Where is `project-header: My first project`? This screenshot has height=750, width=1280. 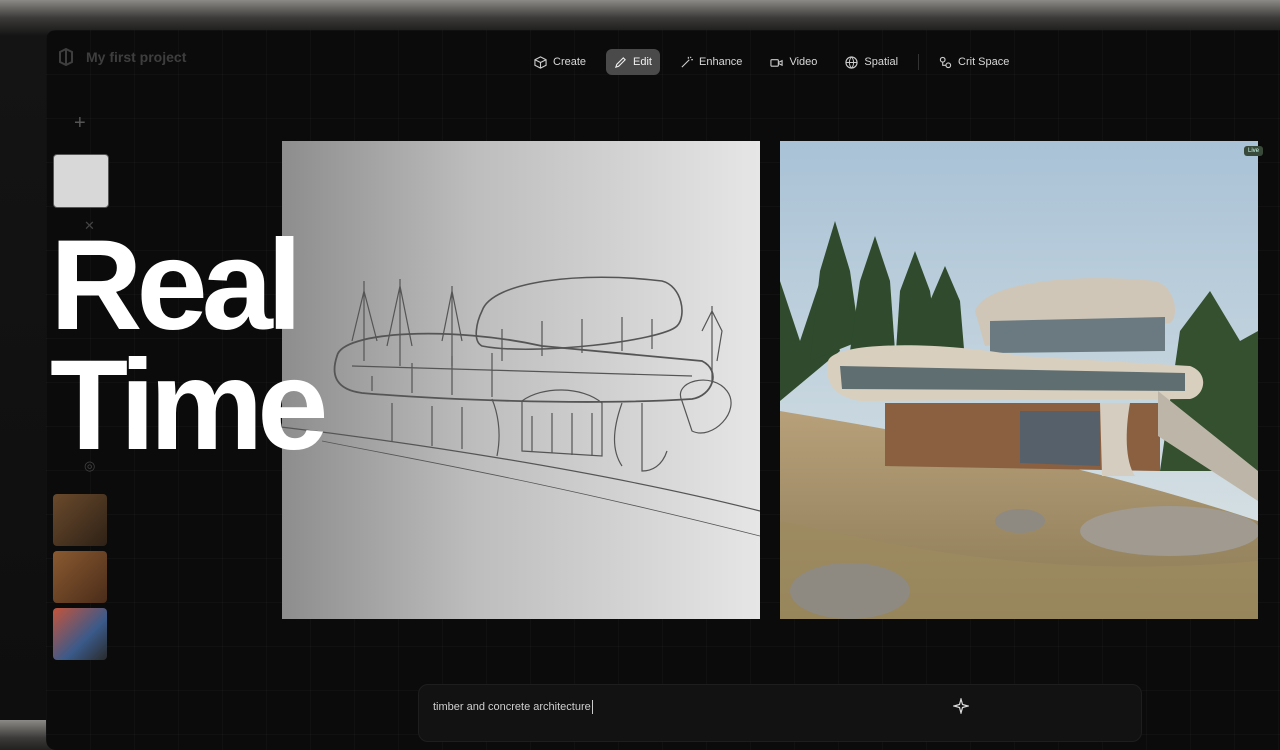
project-header: My first project is located at coordinates (122, 57).